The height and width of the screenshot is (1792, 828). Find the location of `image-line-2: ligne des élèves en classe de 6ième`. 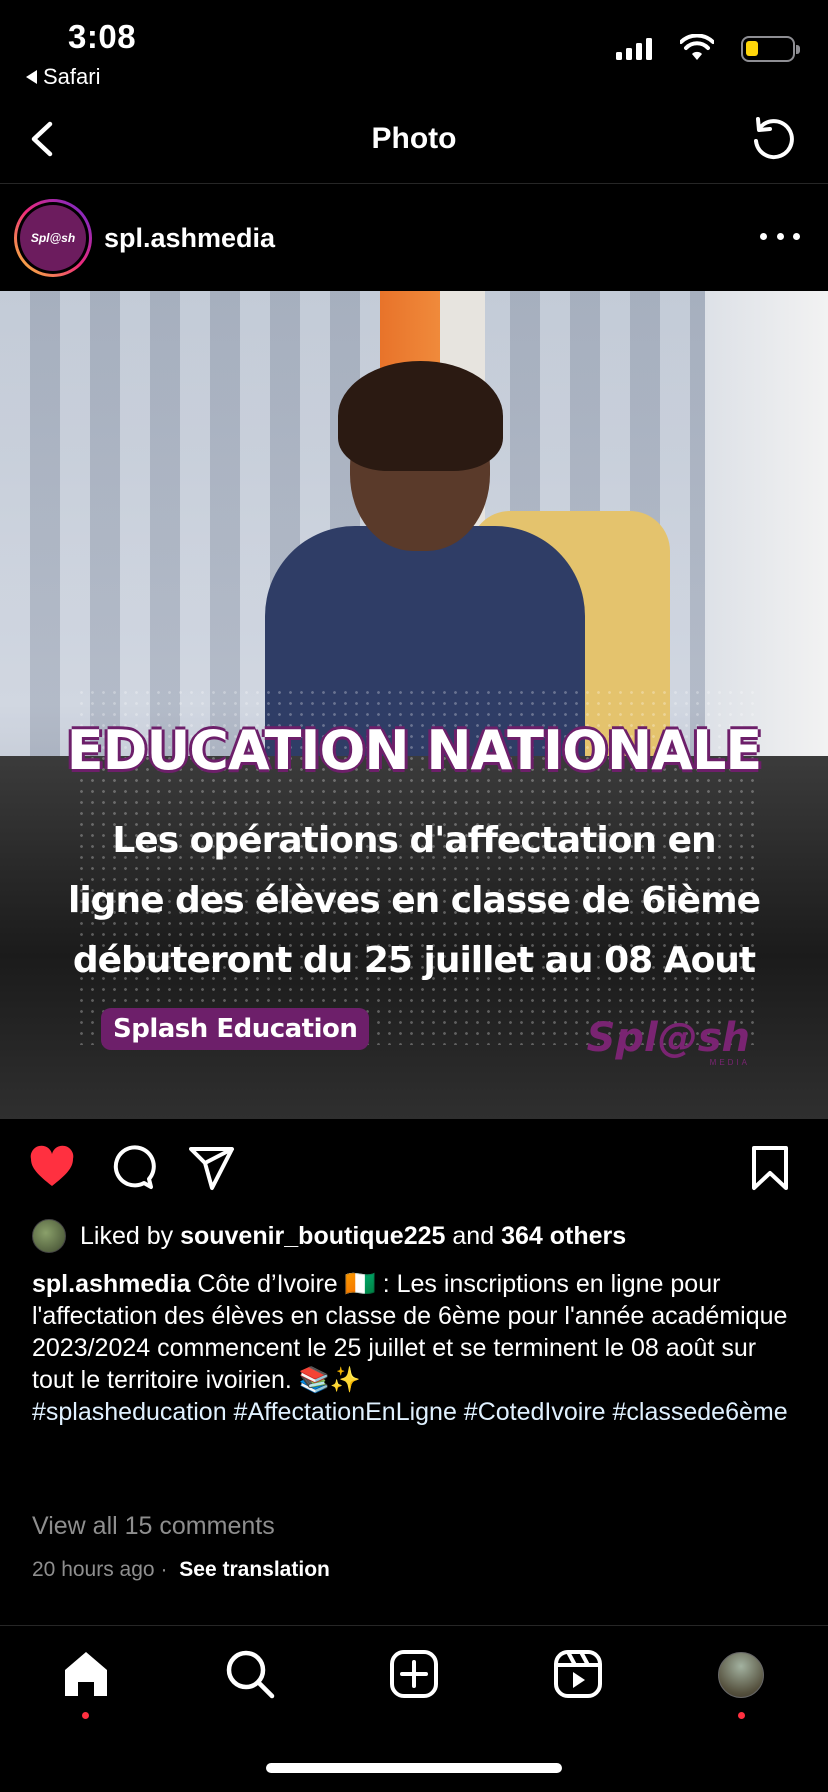

image-line-2: ligne des élèves en classe de 6ième is located at coordinates (414, 900).